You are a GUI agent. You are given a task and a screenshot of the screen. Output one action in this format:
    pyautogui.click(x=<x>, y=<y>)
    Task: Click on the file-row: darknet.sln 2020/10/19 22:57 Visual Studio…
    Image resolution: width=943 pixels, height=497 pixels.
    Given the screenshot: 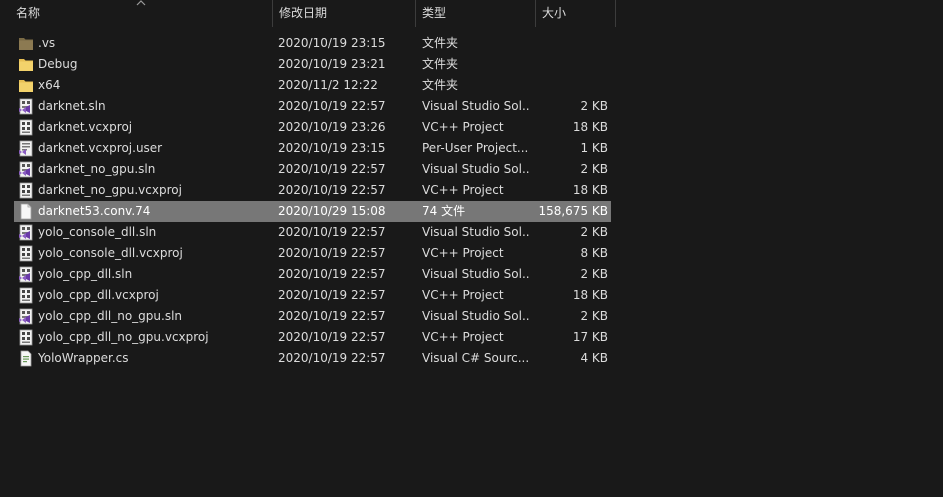 What is the action you would take?
    pyautogui.click(x=471, y=106)
    